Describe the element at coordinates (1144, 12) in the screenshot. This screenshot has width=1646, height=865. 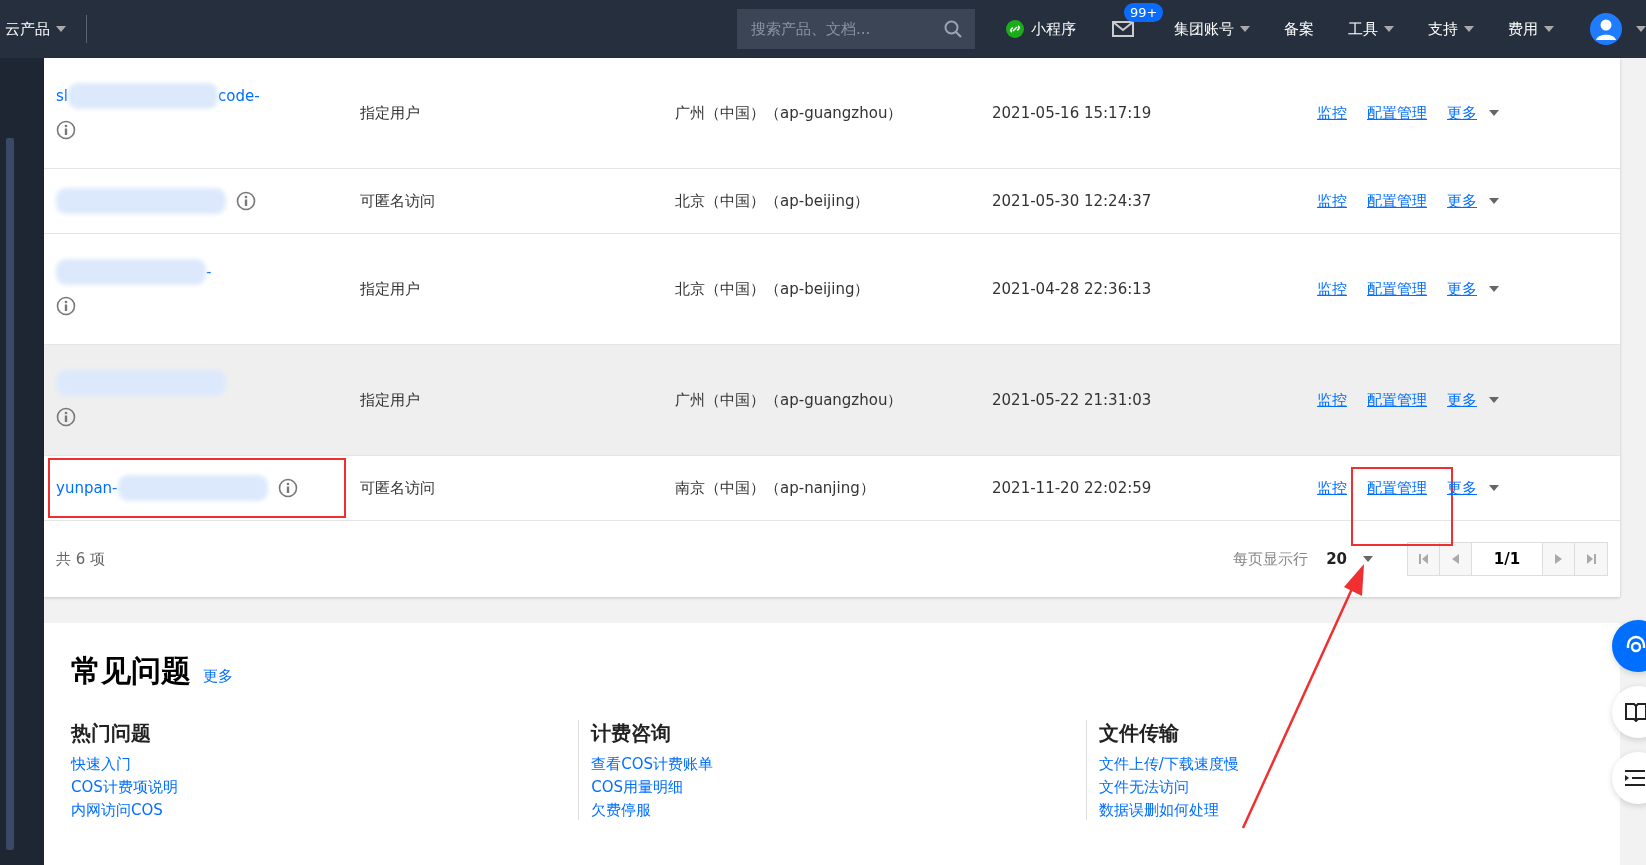
I see `count-badge: 99+` at that location.